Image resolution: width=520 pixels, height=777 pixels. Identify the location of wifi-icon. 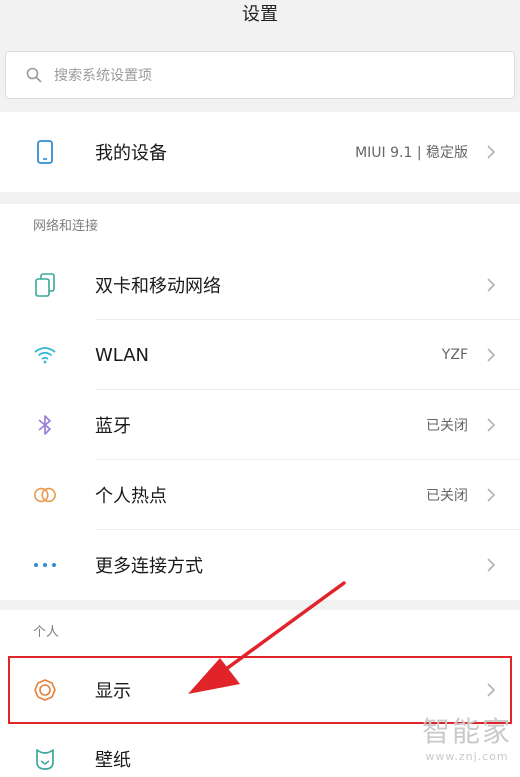
(45, 355).